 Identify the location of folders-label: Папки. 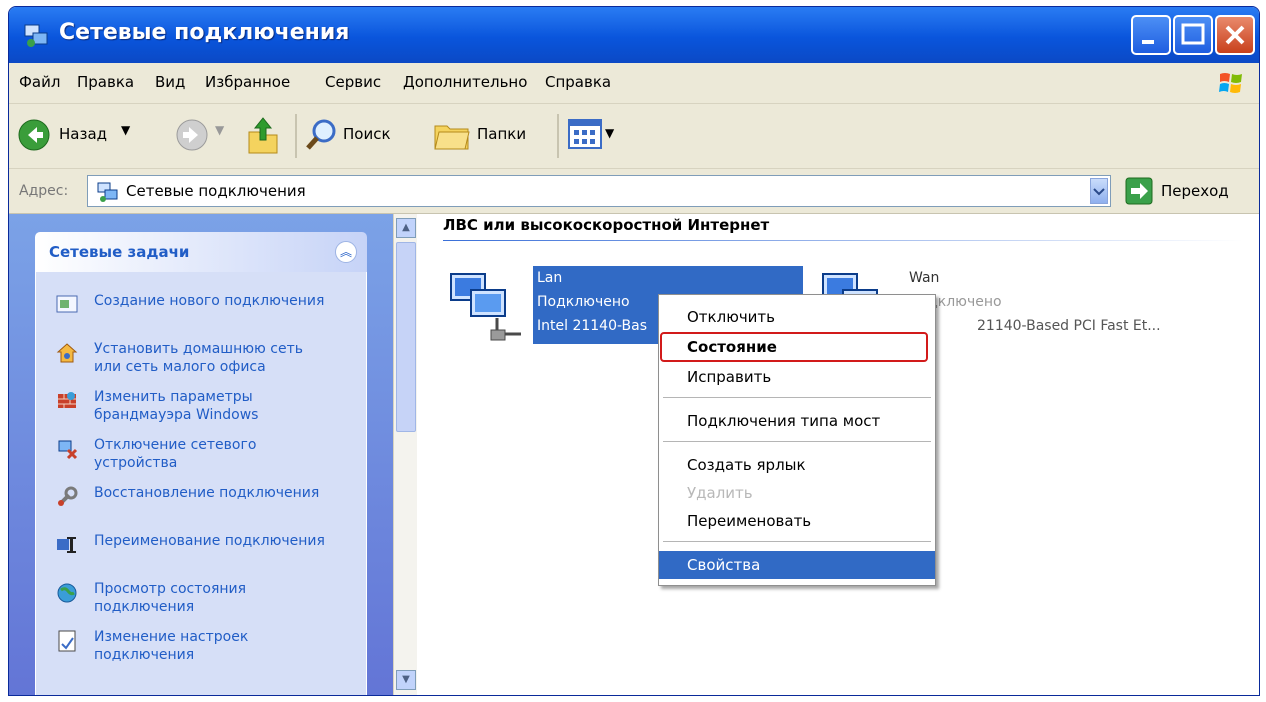
(502, 134).